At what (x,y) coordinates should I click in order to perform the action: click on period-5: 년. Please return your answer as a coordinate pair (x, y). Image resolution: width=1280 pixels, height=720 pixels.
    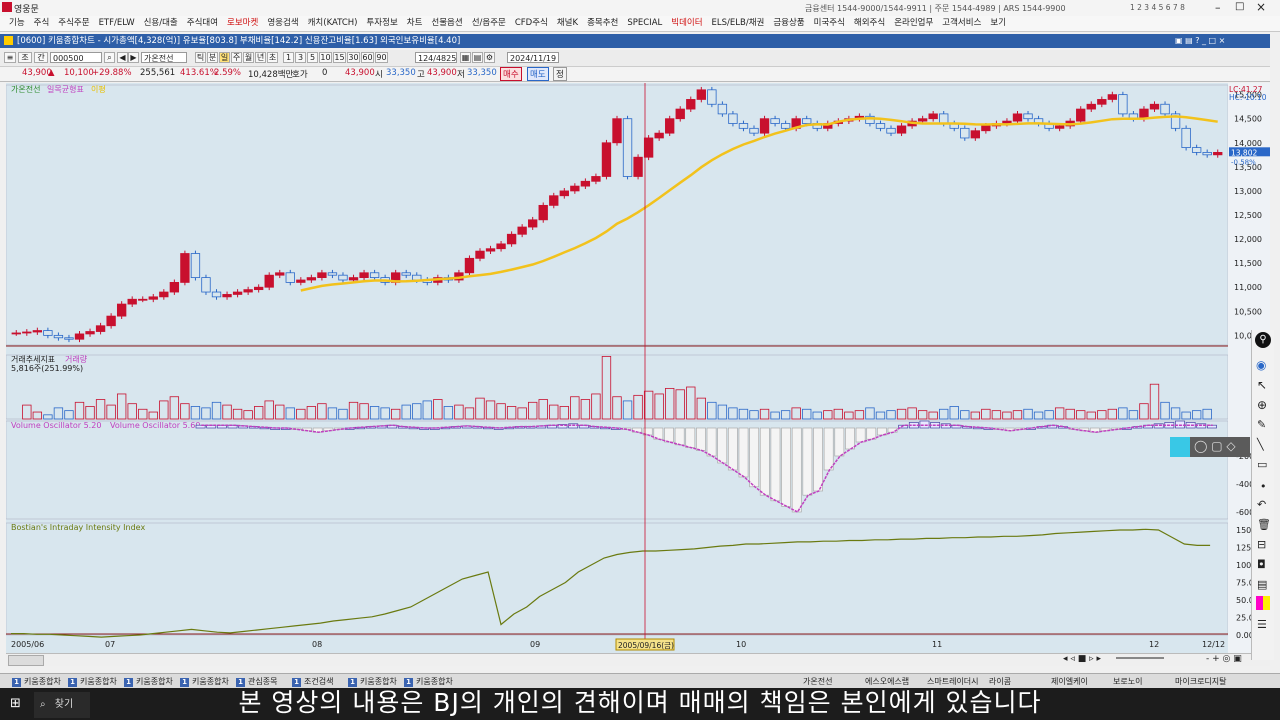
    Looking at the image, I should click on (260, 57).